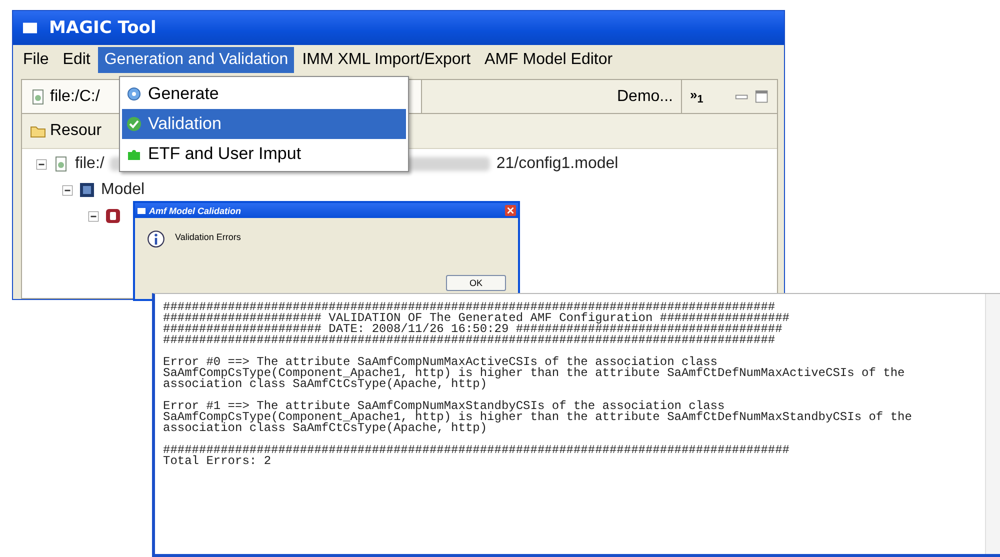 Image resolution: width=1000 pixels, height=557 pixels. What do you see at coordinates (76, 60) in the screenshot?
I see `menu-item: Edit` at bounding box center [76, 60].